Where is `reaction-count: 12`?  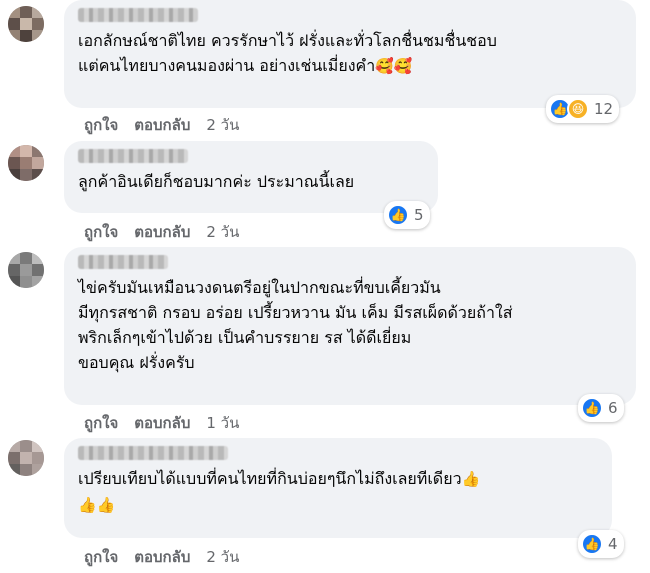
reaction-count: 12 is located at coordinates (604, 109).